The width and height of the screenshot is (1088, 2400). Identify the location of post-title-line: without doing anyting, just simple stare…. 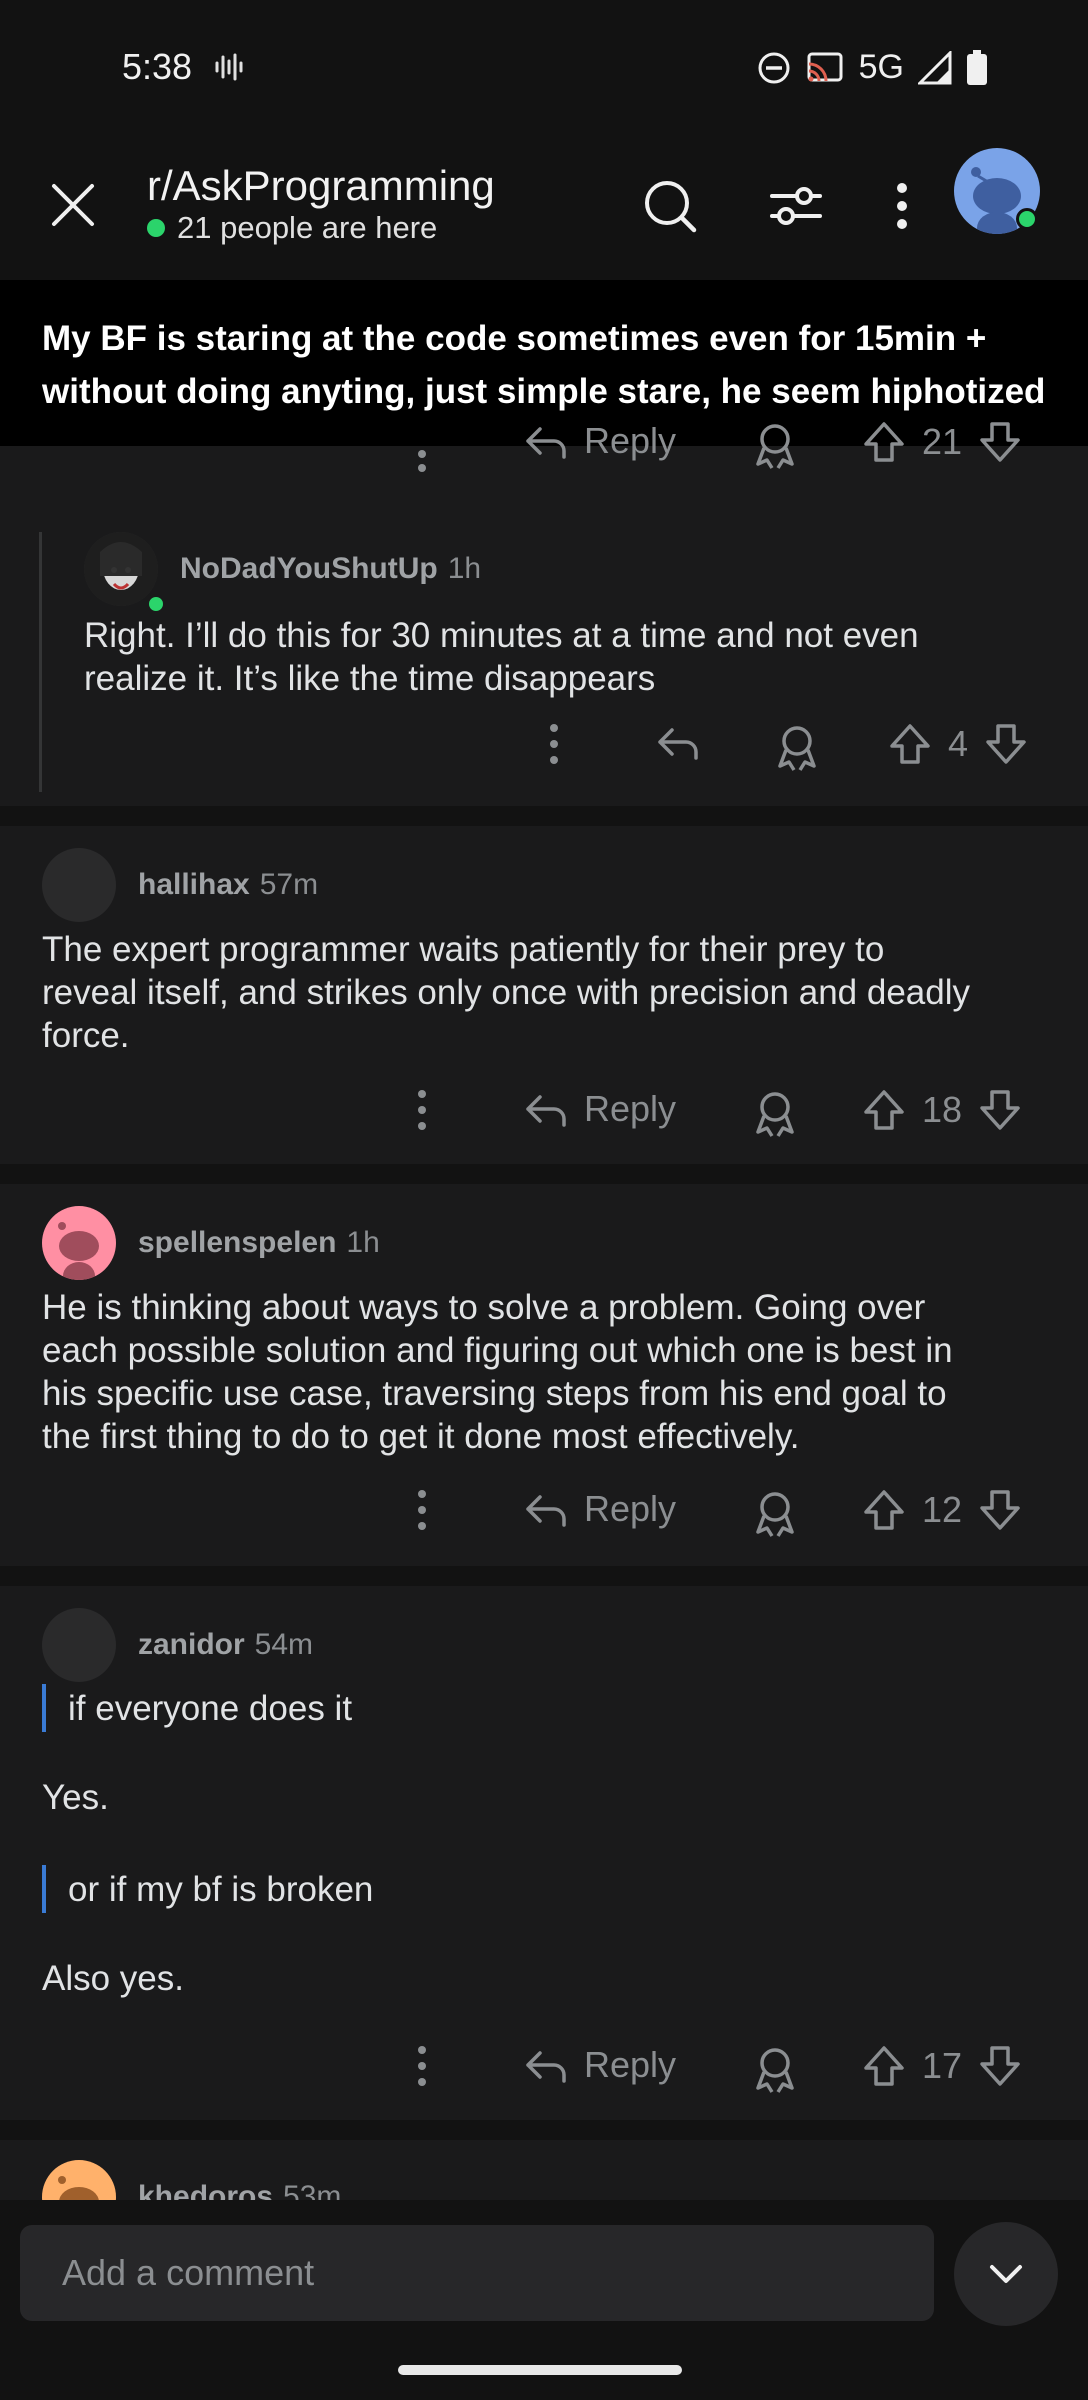
(544, 391).